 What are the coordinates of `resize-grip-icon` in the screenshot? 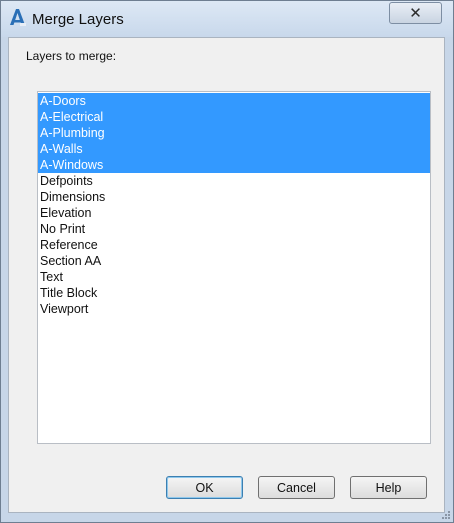 It's located at (446, 515).